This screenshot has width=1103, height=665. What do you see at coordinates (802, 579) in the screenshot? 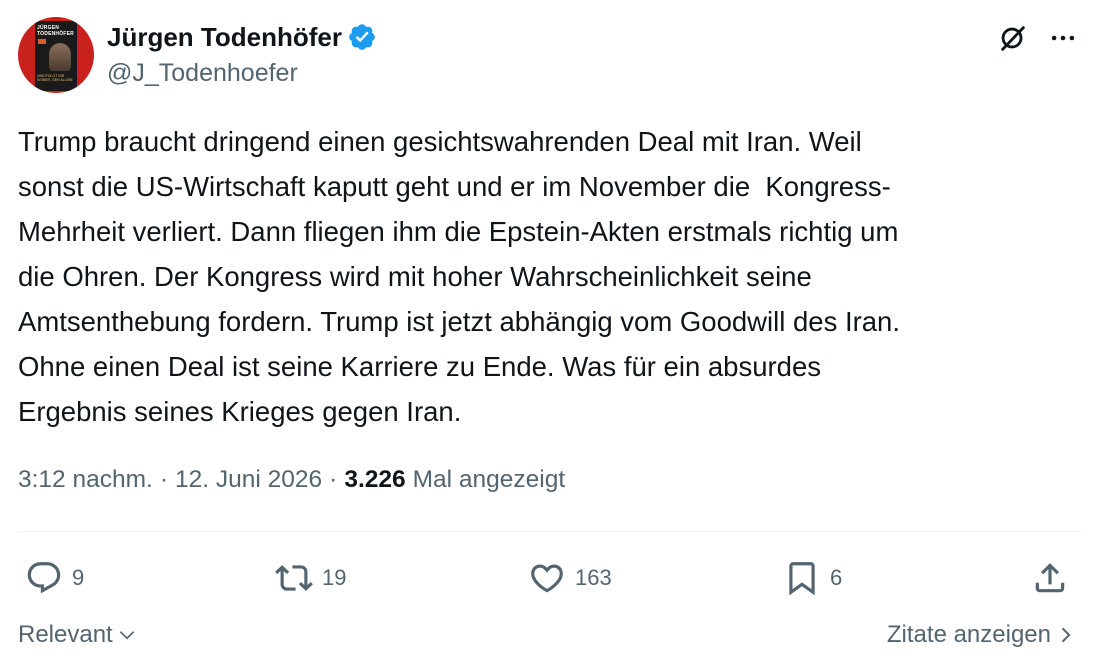
I see `bookmark-icon` at bounding box center [802, 579].